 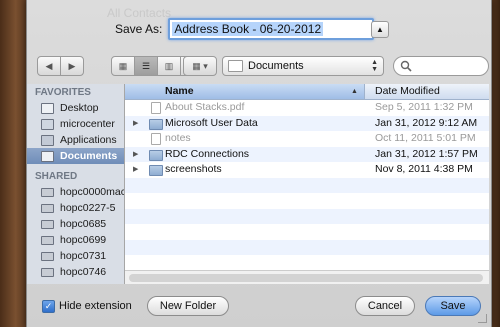 I want to click on home-icon, so click(x=47, y=124).